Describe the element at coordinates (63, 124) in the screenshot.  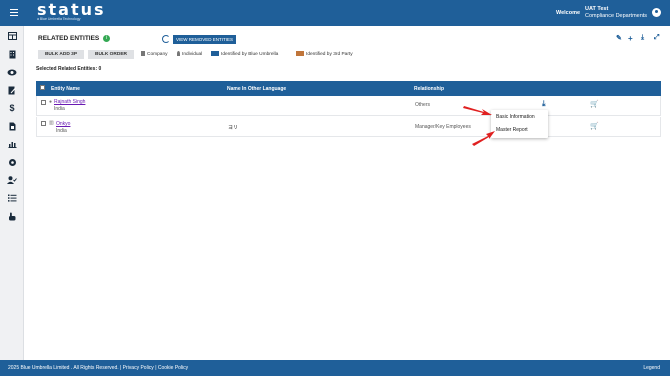
I see `entity-name-link: Onkyo` at that location.